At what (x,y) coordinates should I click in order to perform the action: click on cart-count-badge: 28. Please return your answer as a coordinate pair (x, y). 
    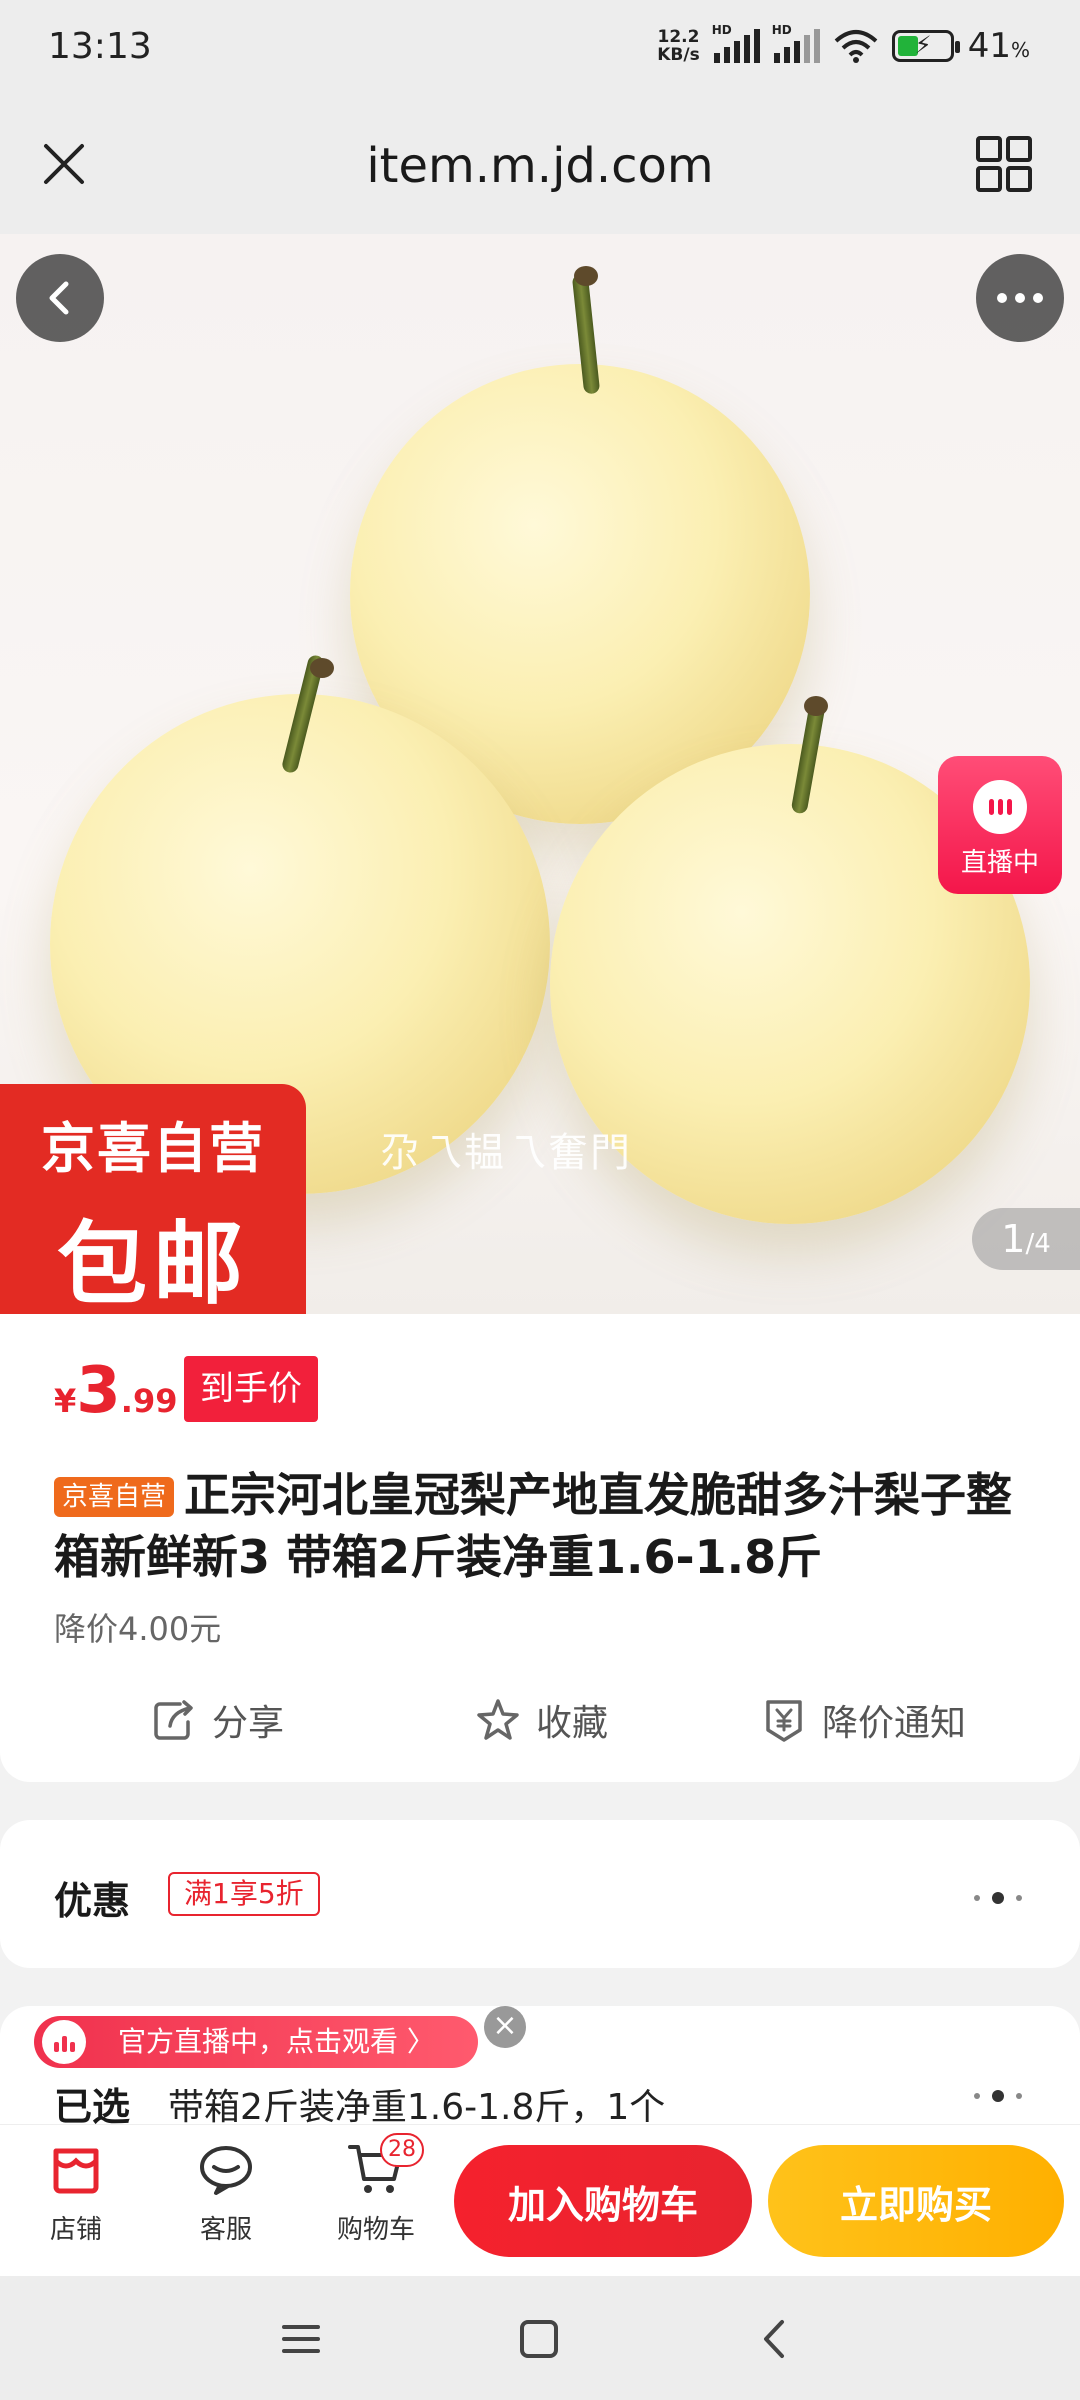
    Looking at the image, I should click on (402, 2150).